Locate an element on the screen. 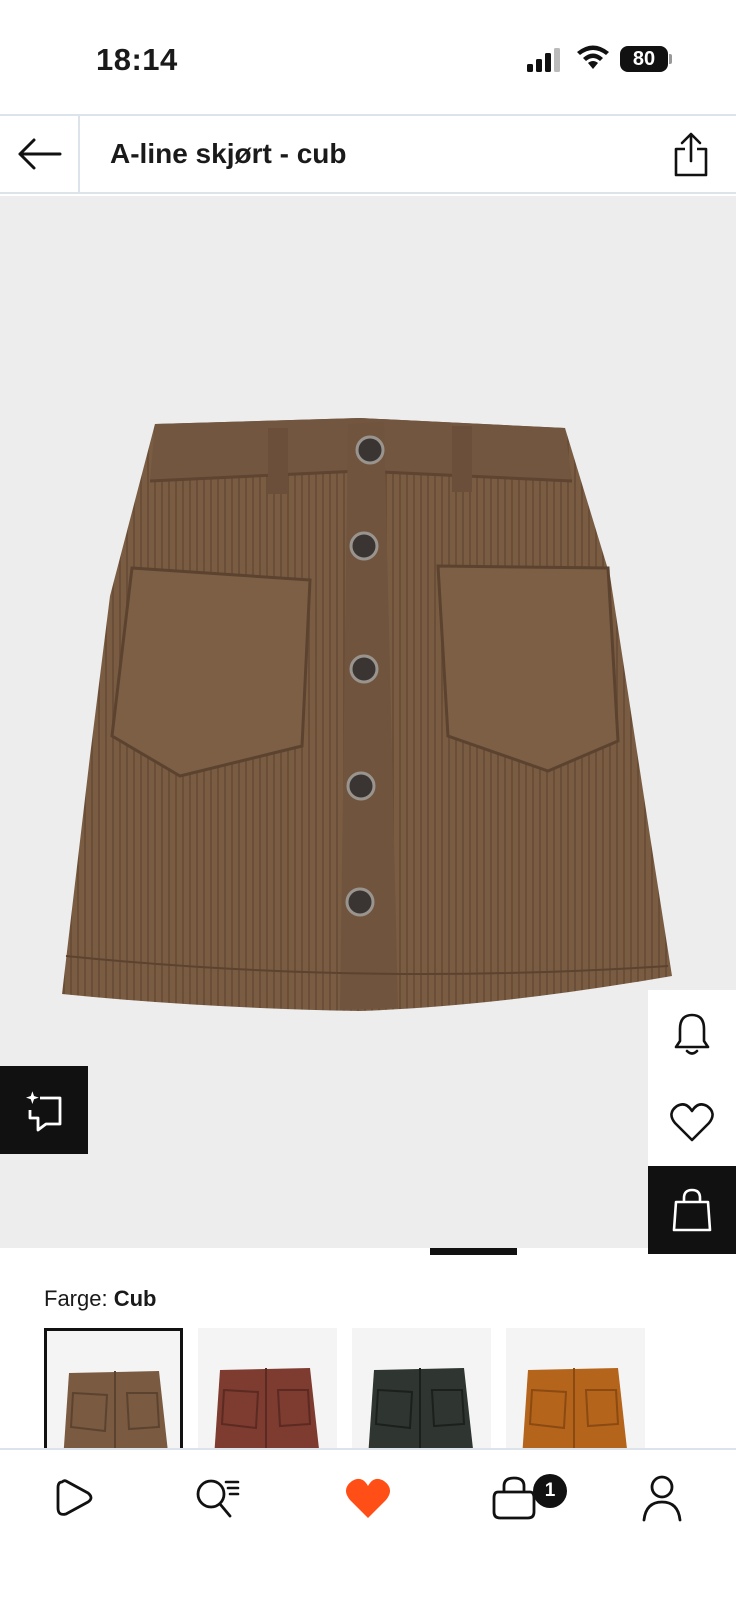 The image size is (736, 1600). notify-button is located at coordinates (692, 1034).